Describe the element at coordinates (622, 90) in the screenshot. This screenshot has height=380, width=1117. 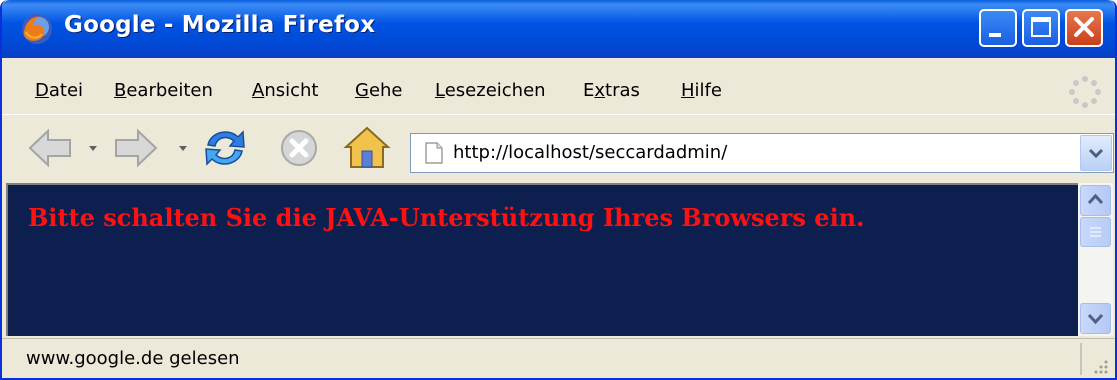
I see `menu-label: tras` at that location.